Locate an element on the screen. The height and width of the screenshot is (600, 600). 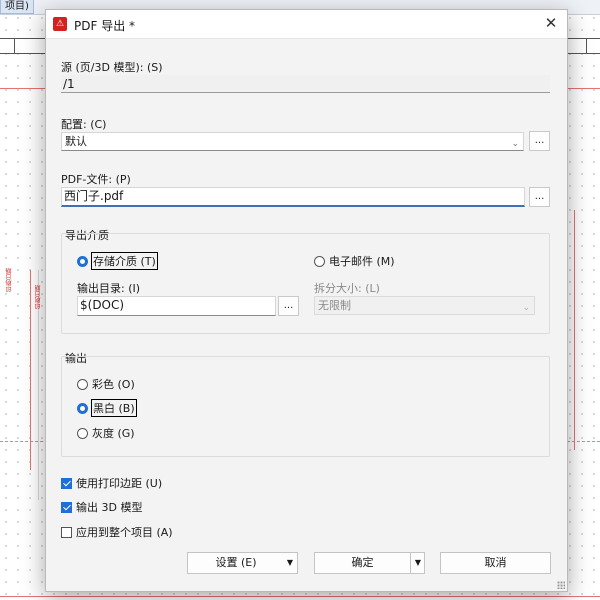
print-margin-label: 使用打印边距 (U) is located at coordinates (119, 483).